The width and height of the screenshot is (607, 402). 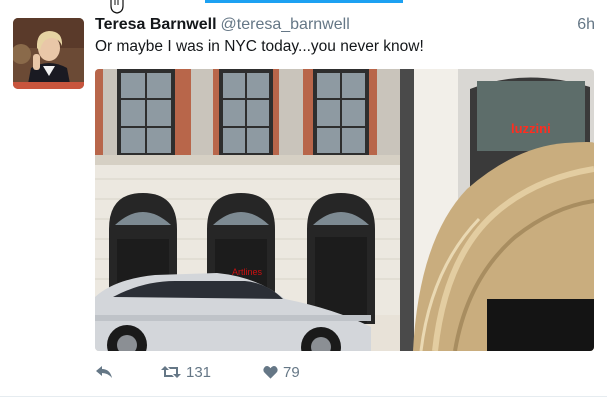 I want to click on reply-icon, so click(x=104, y=372).